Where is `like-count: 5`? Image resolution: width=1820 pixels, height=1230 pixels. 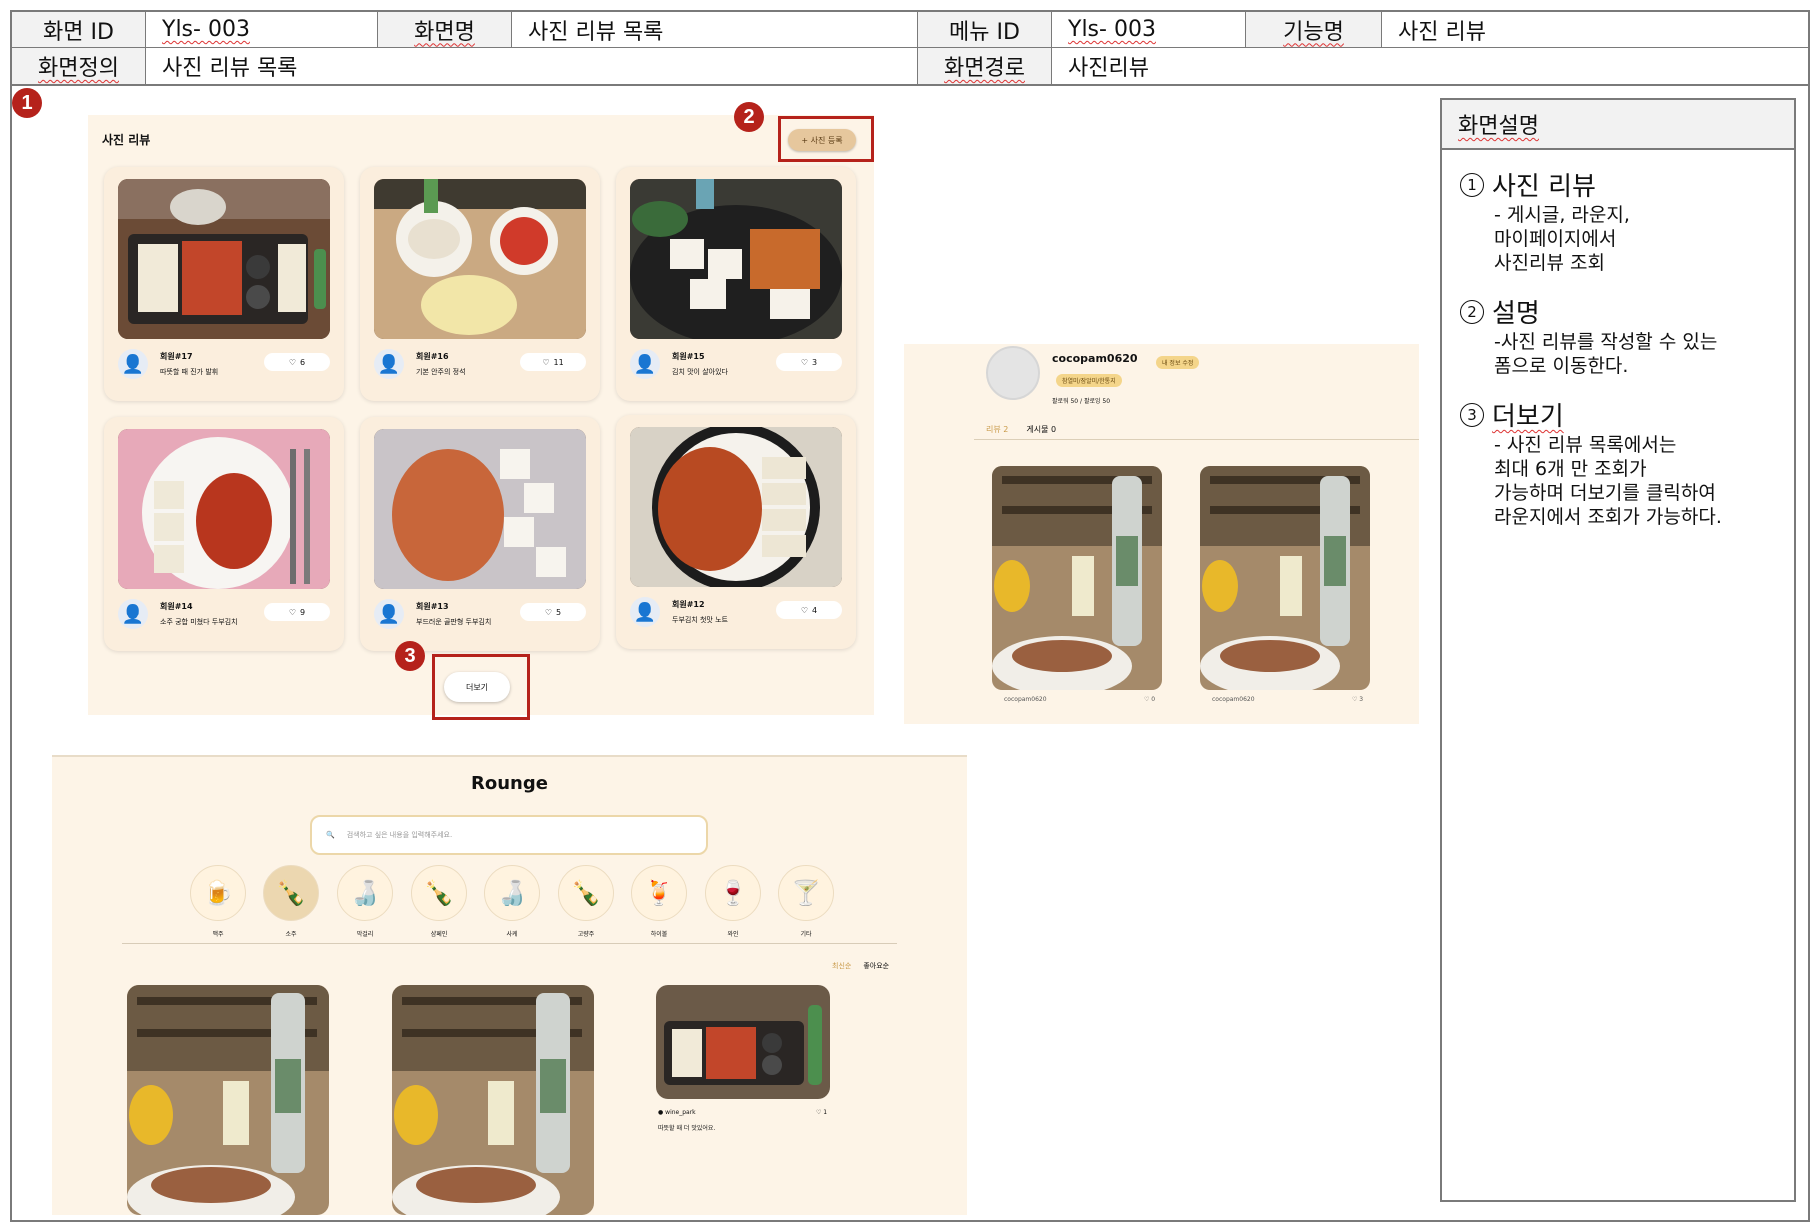 like-count: 5 is located at coordinates (559, 612).